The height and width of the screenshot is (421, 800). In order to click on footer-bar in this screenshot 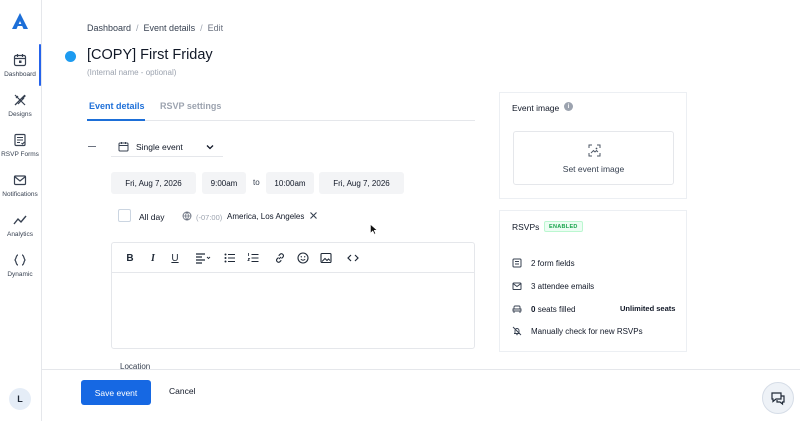, I will do `click(421, 395)`.